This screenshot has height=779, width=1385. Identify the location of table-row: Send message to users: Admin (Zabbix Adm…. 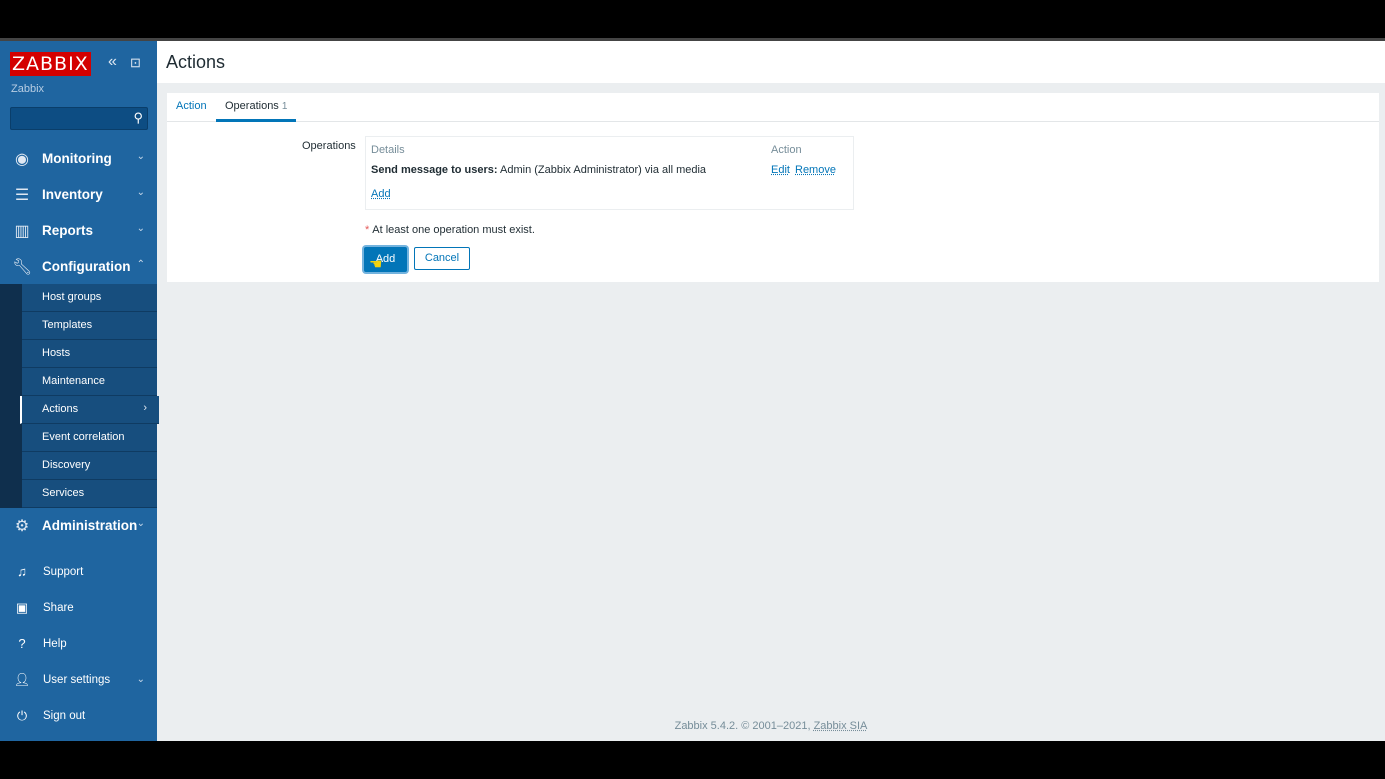
(538, 170).